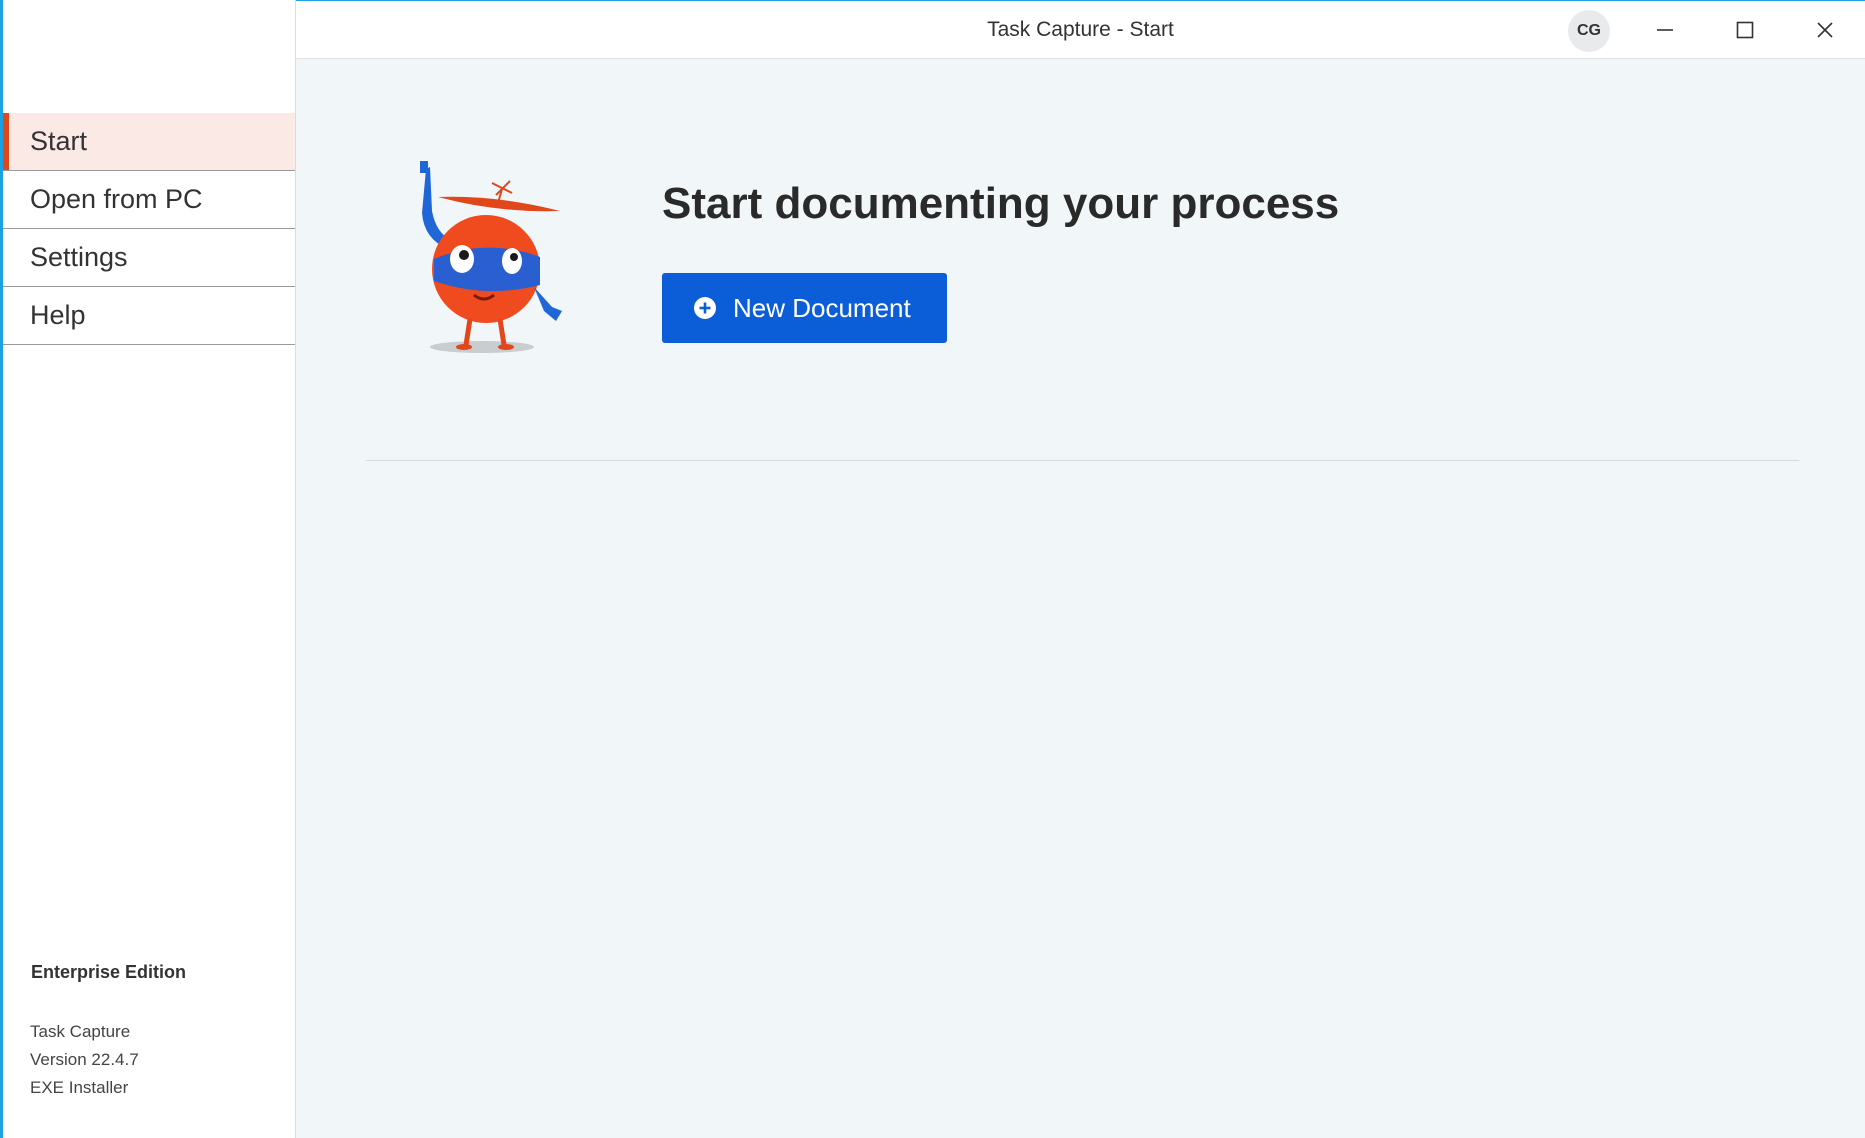  What do you see at coordinates (1589, 31) in the screenshot?
I see `avatar: CG` at bounding box center [1589, 31].